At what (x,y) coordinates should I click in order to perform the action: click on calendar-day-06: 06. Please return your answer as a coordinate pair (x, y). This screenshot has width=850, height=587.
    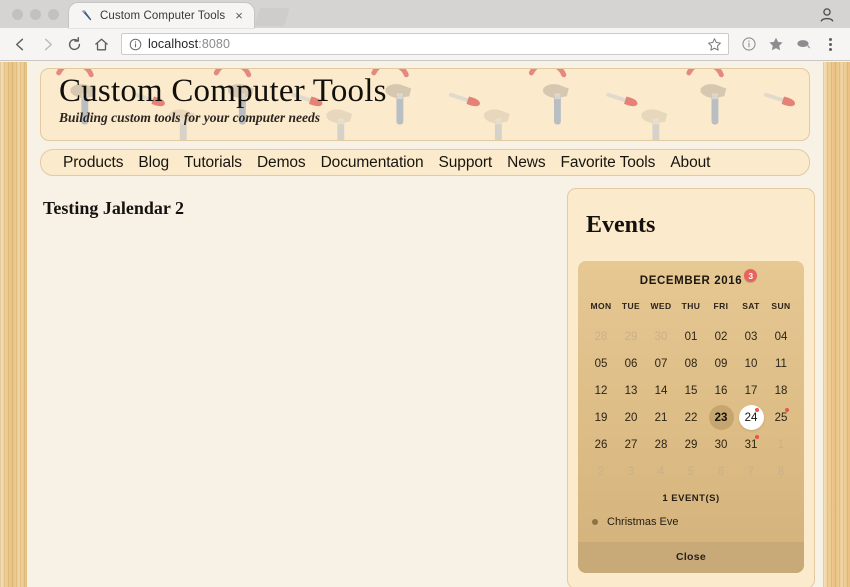
    Looking at the image, I should click on (631, 363).